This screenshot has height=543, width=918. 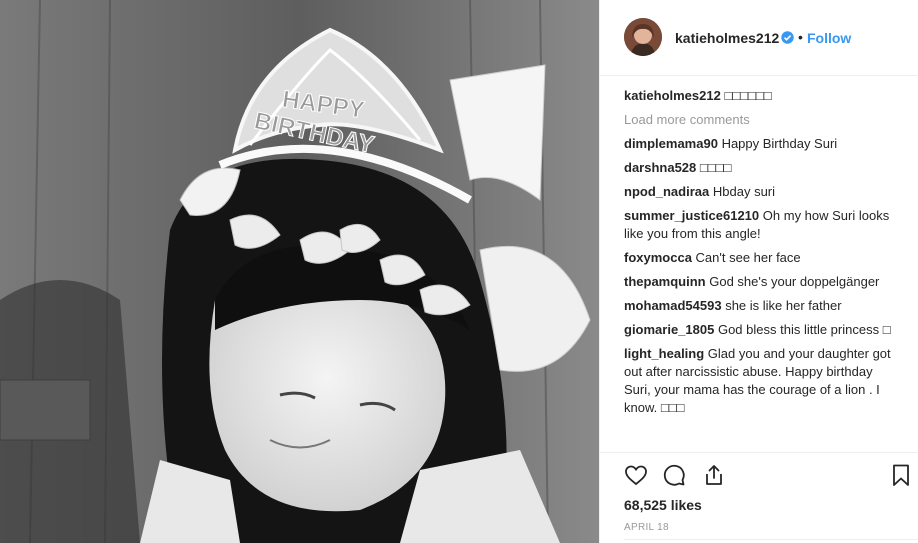 I want to click on comment-item: mohamad54593 she is like her father, so click(x=761, y=306).